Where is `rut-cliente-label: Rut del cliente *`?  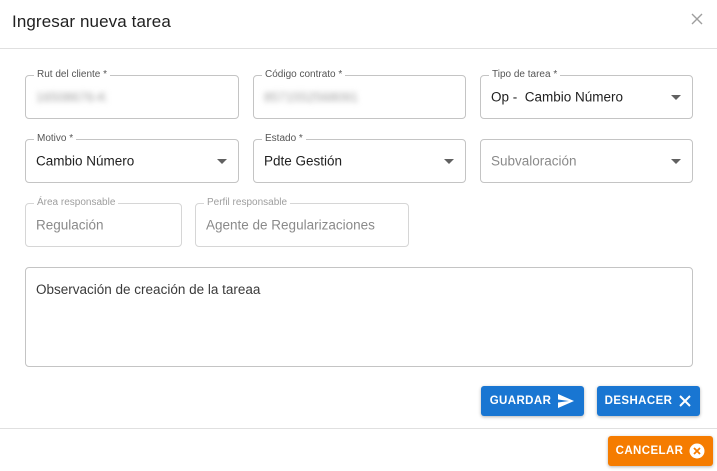
rut-cliente-label: Rut del cliente * is located at coordinates (72, 75).